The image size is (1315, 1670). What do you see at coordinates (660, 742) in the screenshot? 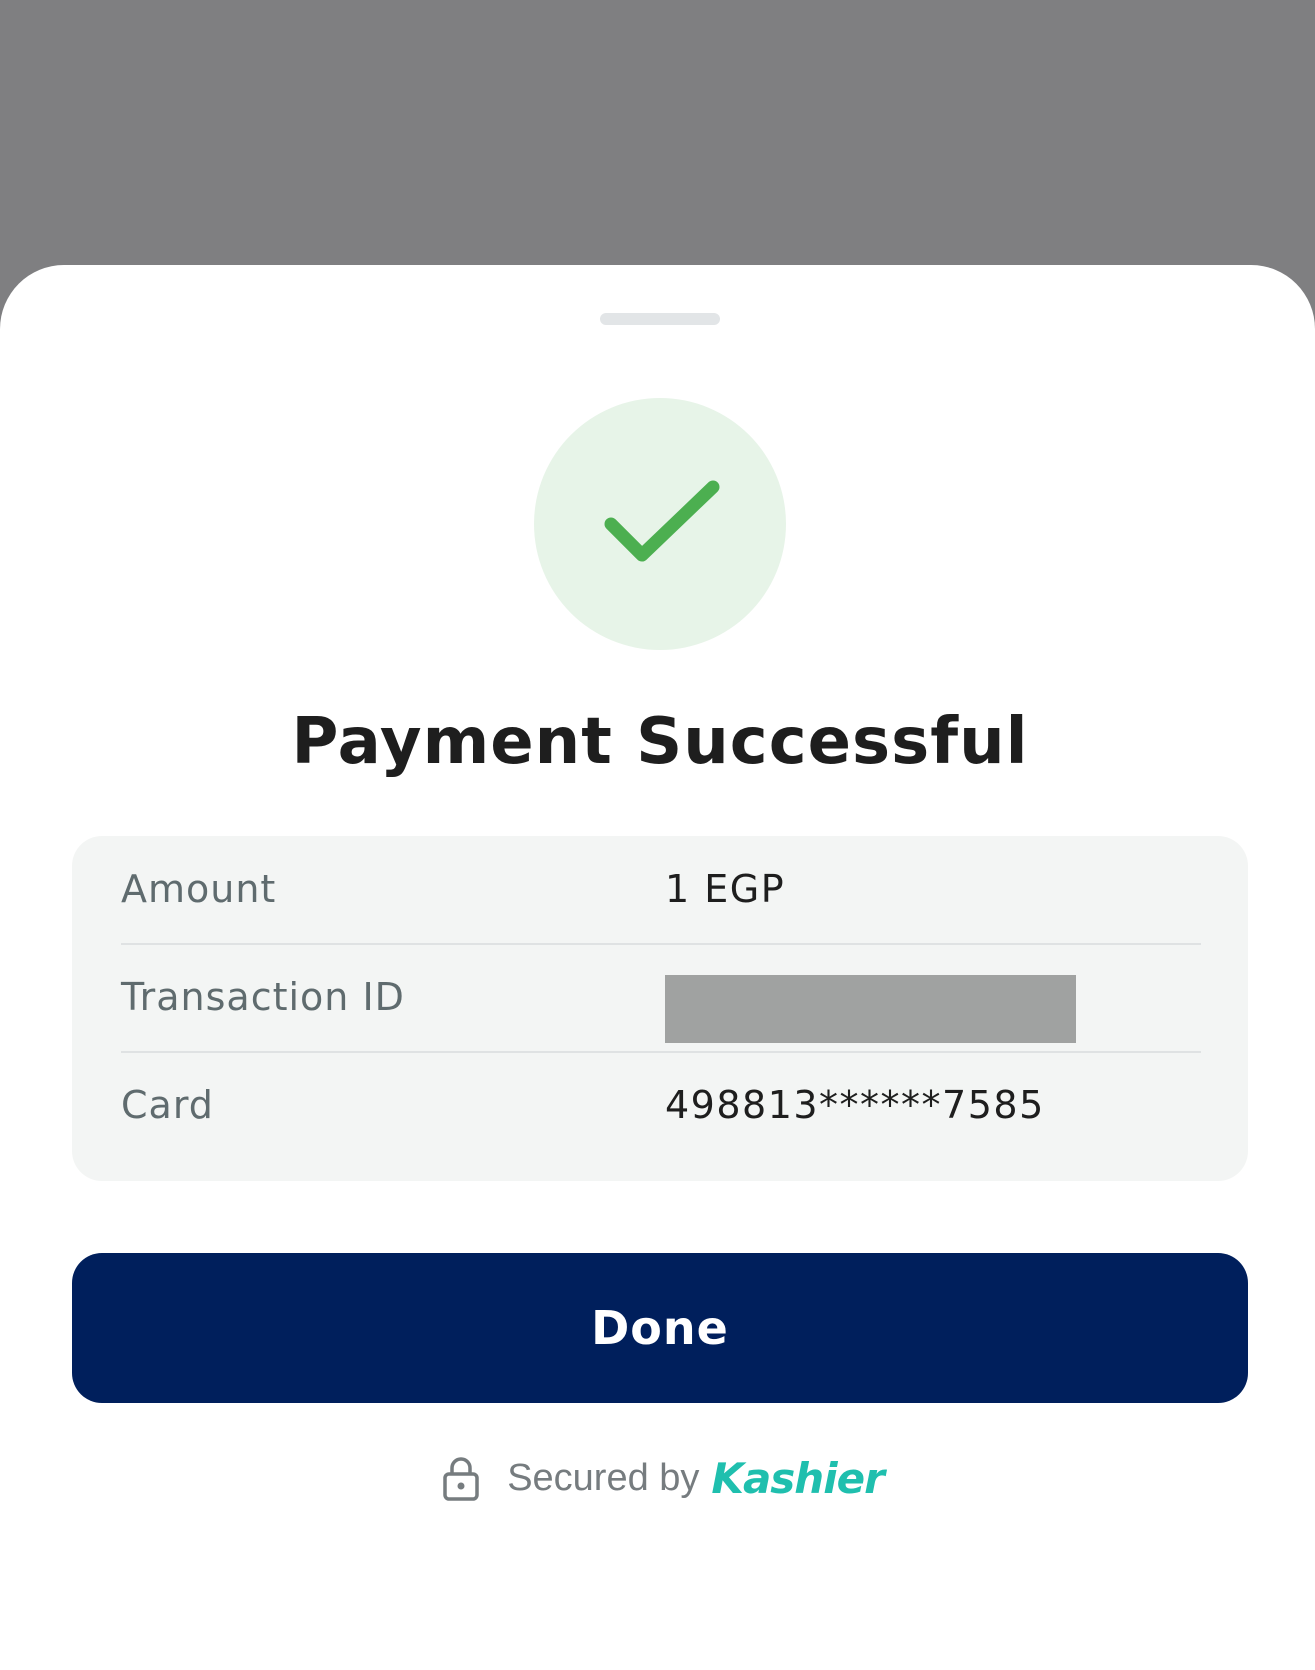
I see `page-title: Payment Successful` at bounding box center [660, 742].